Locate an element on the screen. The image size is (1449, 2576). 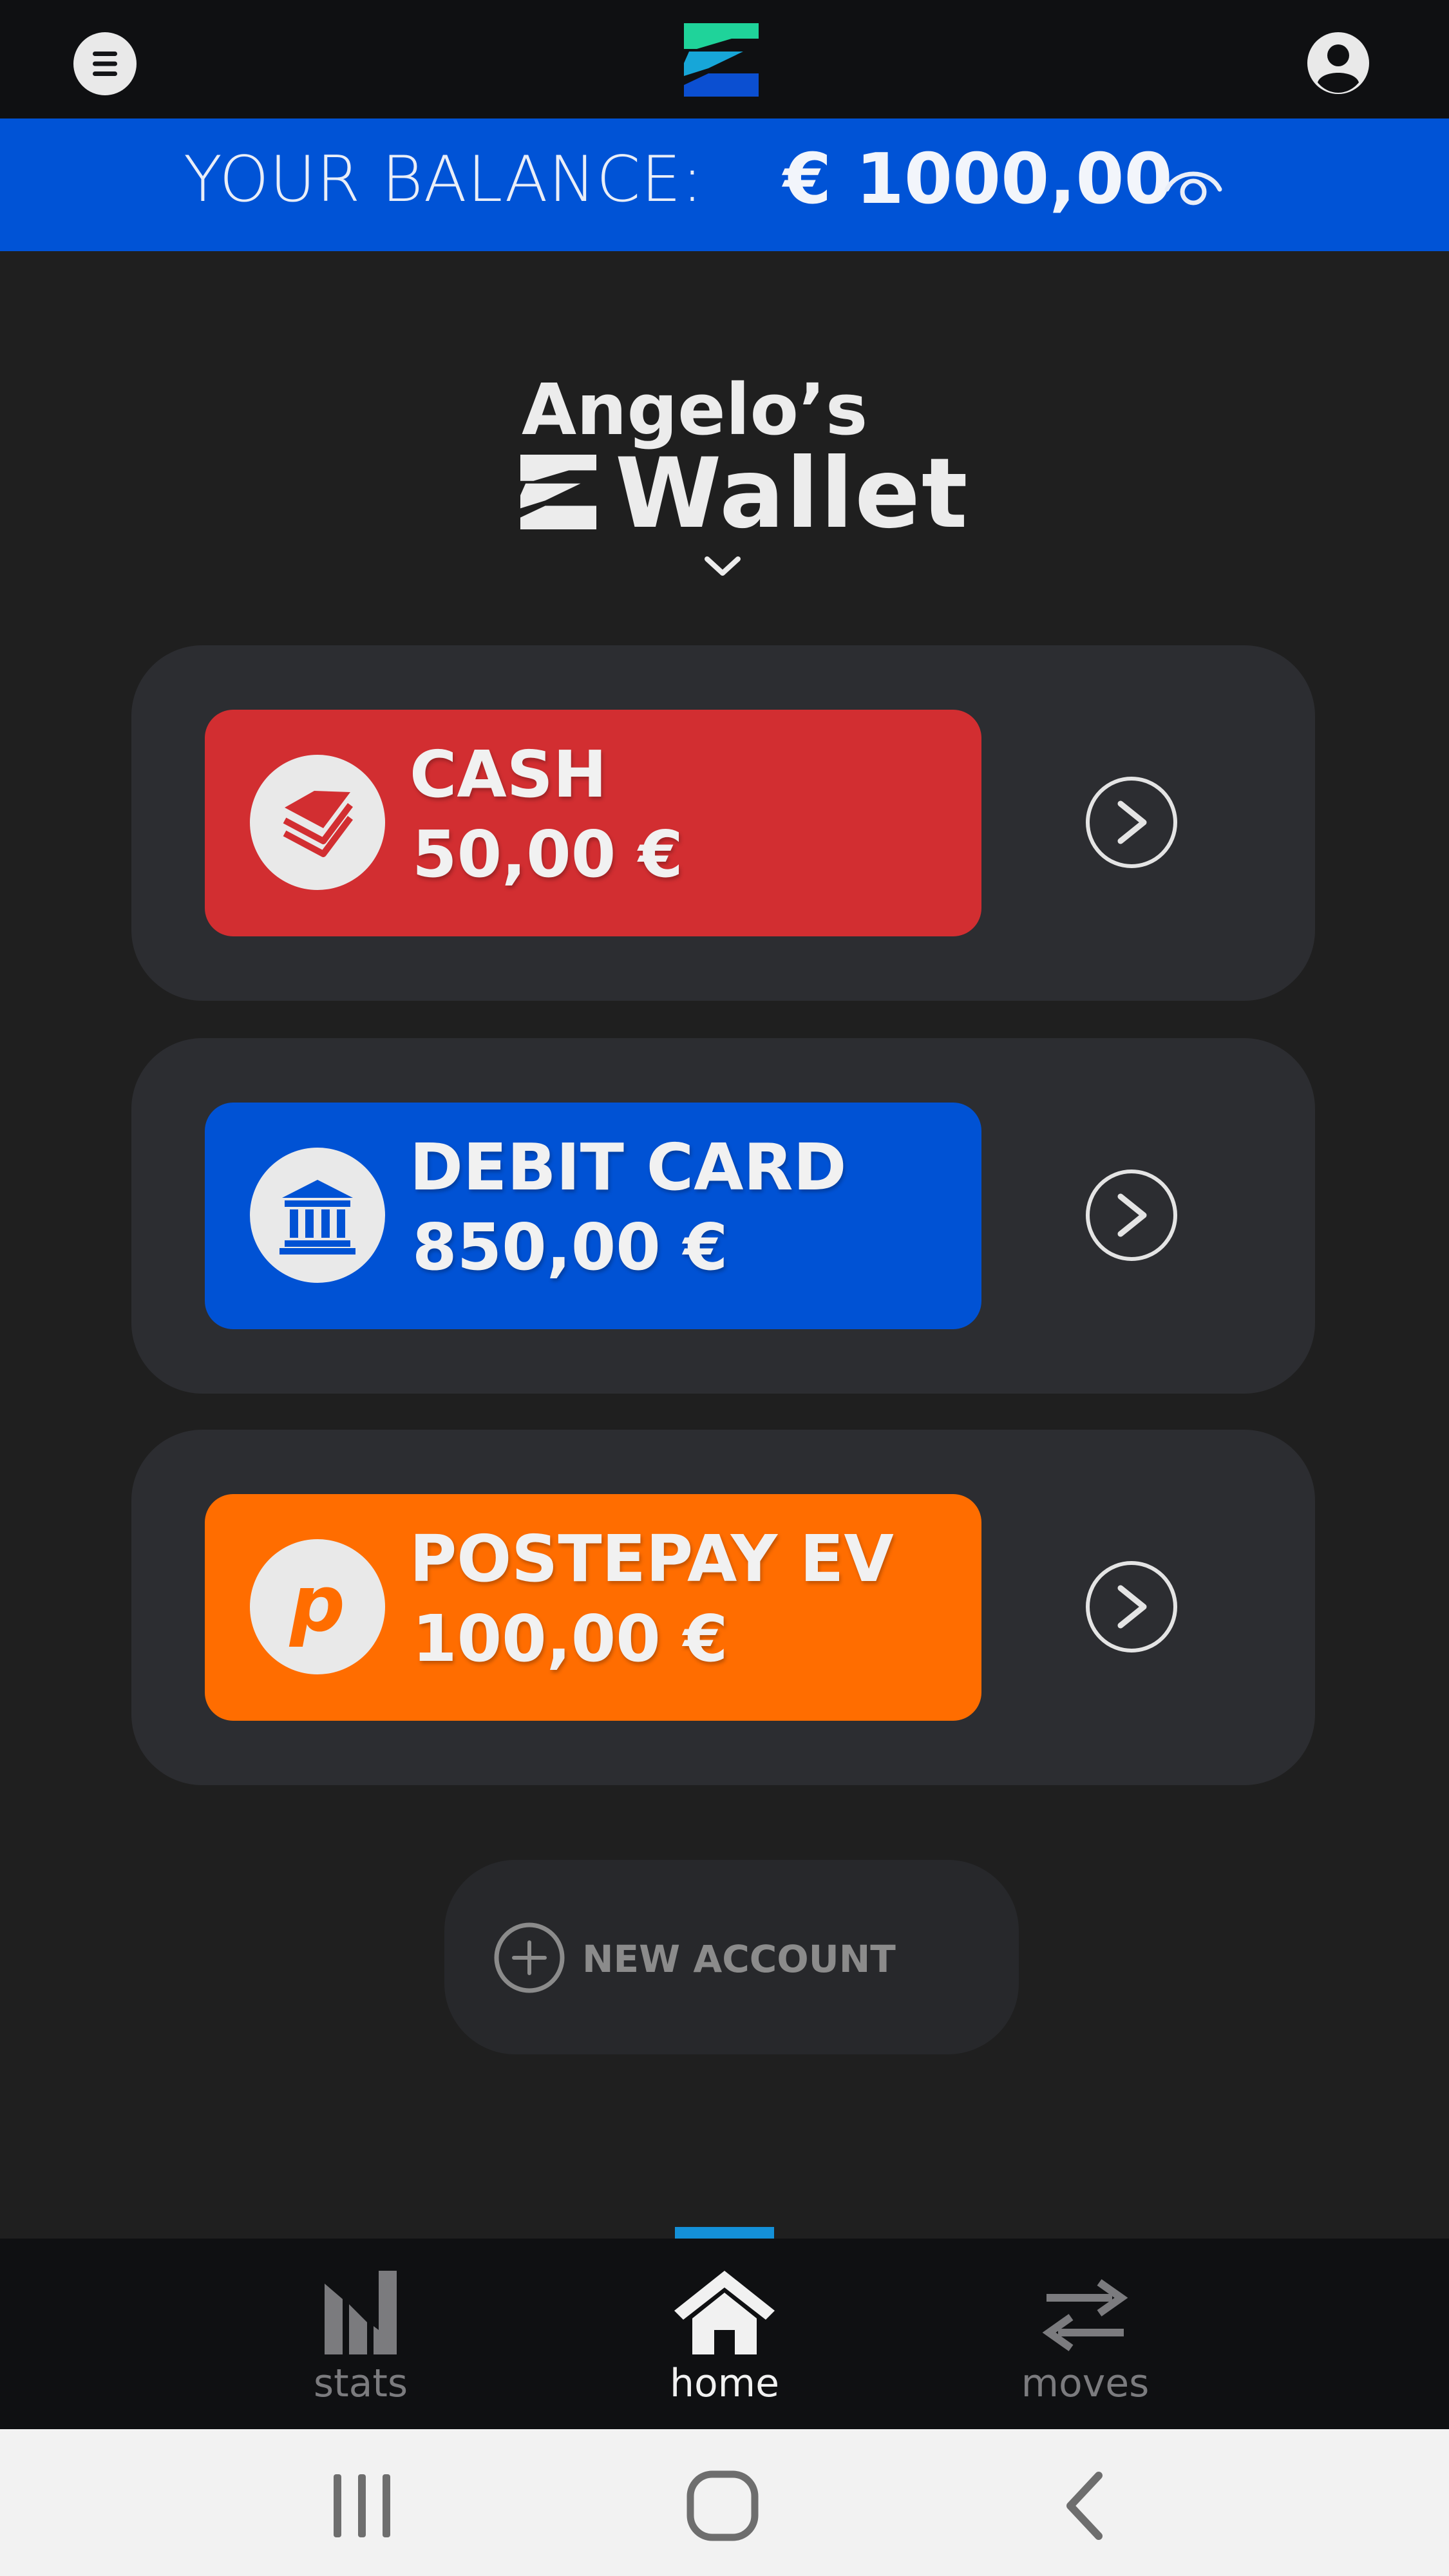
account-panel-debit-card: DEBIT CARD 850,00 € is located at coordinates (723, 1216).